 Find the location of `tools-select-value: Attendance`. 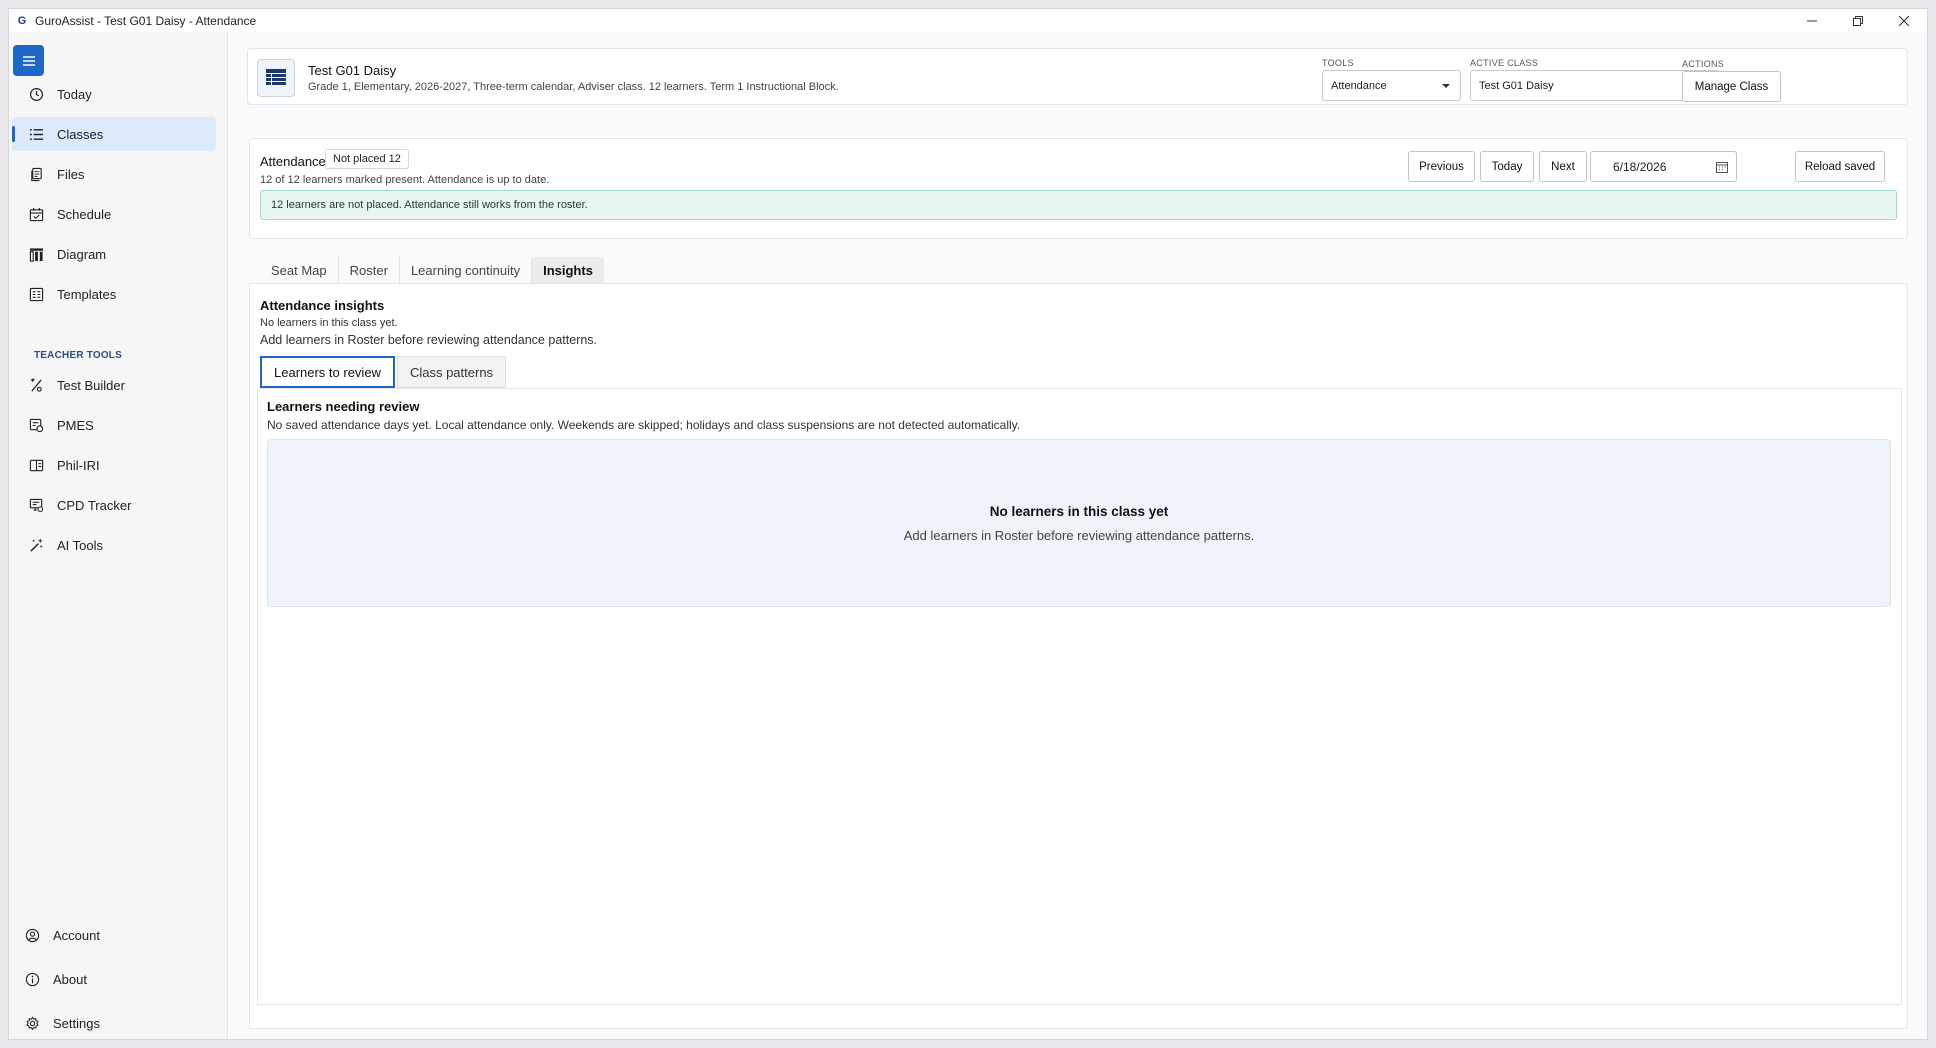

tools-select-value: Attendance is located at coordinates (1359, 85).